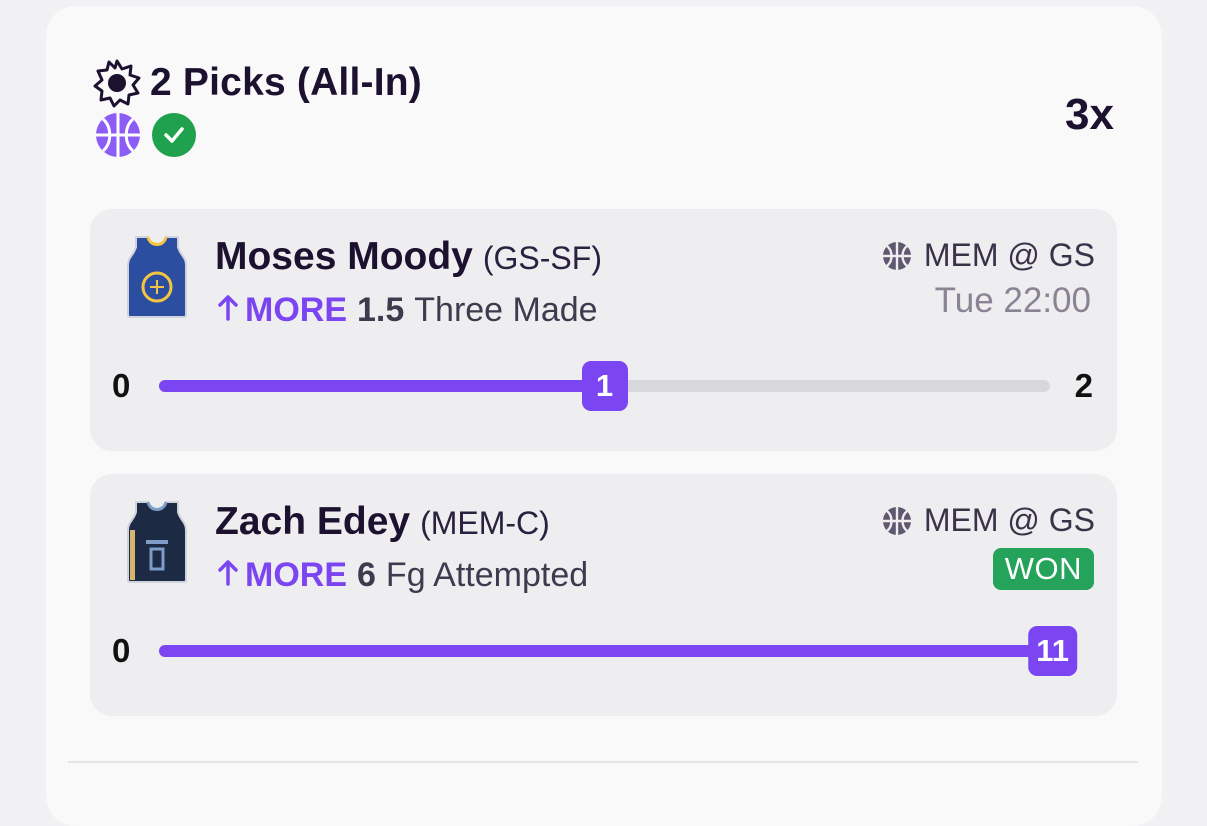 This screenshot has height=826, width=1207. What do you see at coordinates (157, 542) in the screenshot?
I see `grizzlies-jersey-icon` at bounding box center [157, 542].